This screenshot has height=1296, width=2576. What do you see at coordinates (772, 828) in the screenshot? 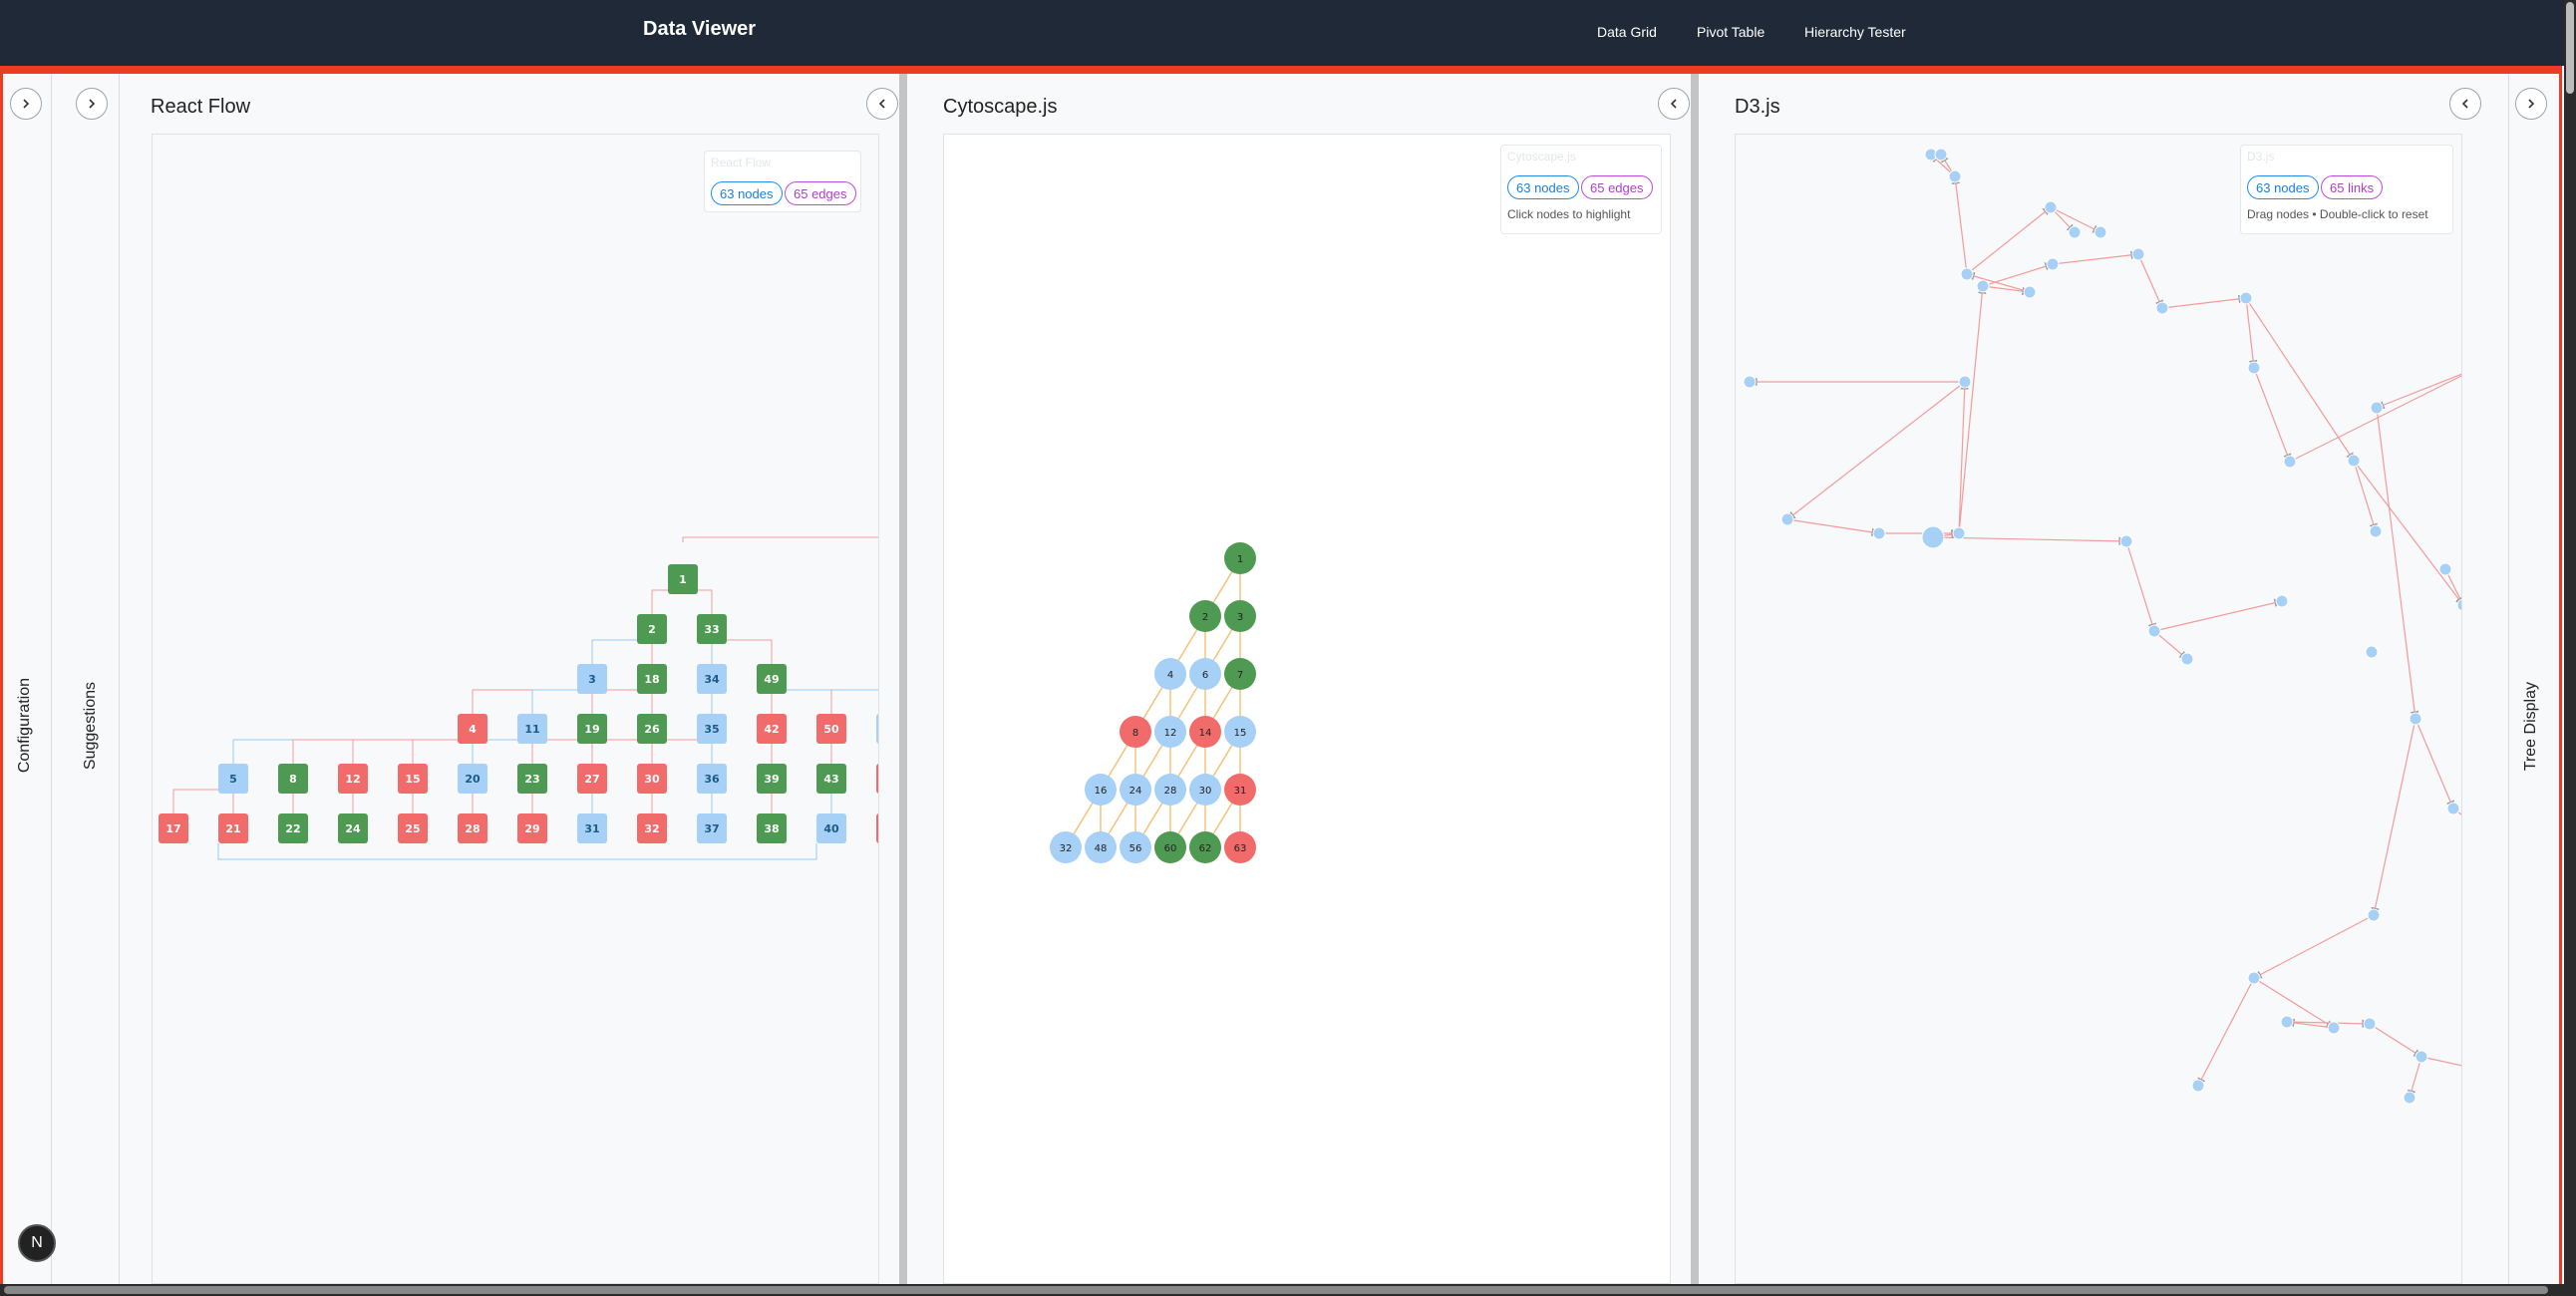
I see `graph-node: 38` at bounding box center [772, 828].